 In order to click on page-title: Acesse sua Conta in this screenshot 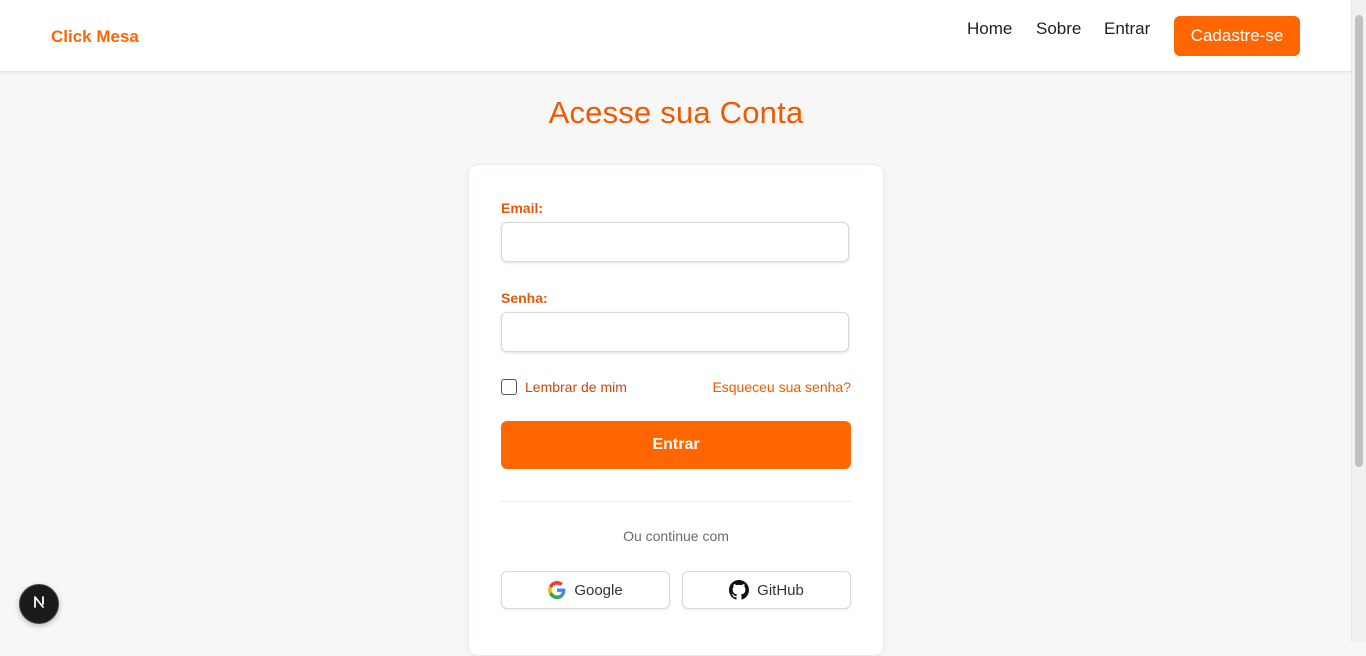, I will do `click(676, 112)`.